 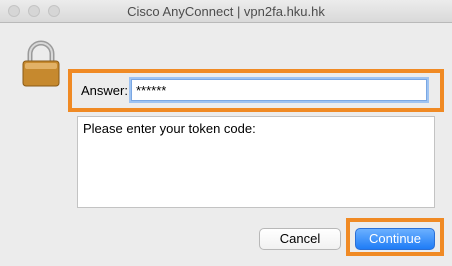 I want to click on answer-label: Answer:, so click(x=104, y=90).